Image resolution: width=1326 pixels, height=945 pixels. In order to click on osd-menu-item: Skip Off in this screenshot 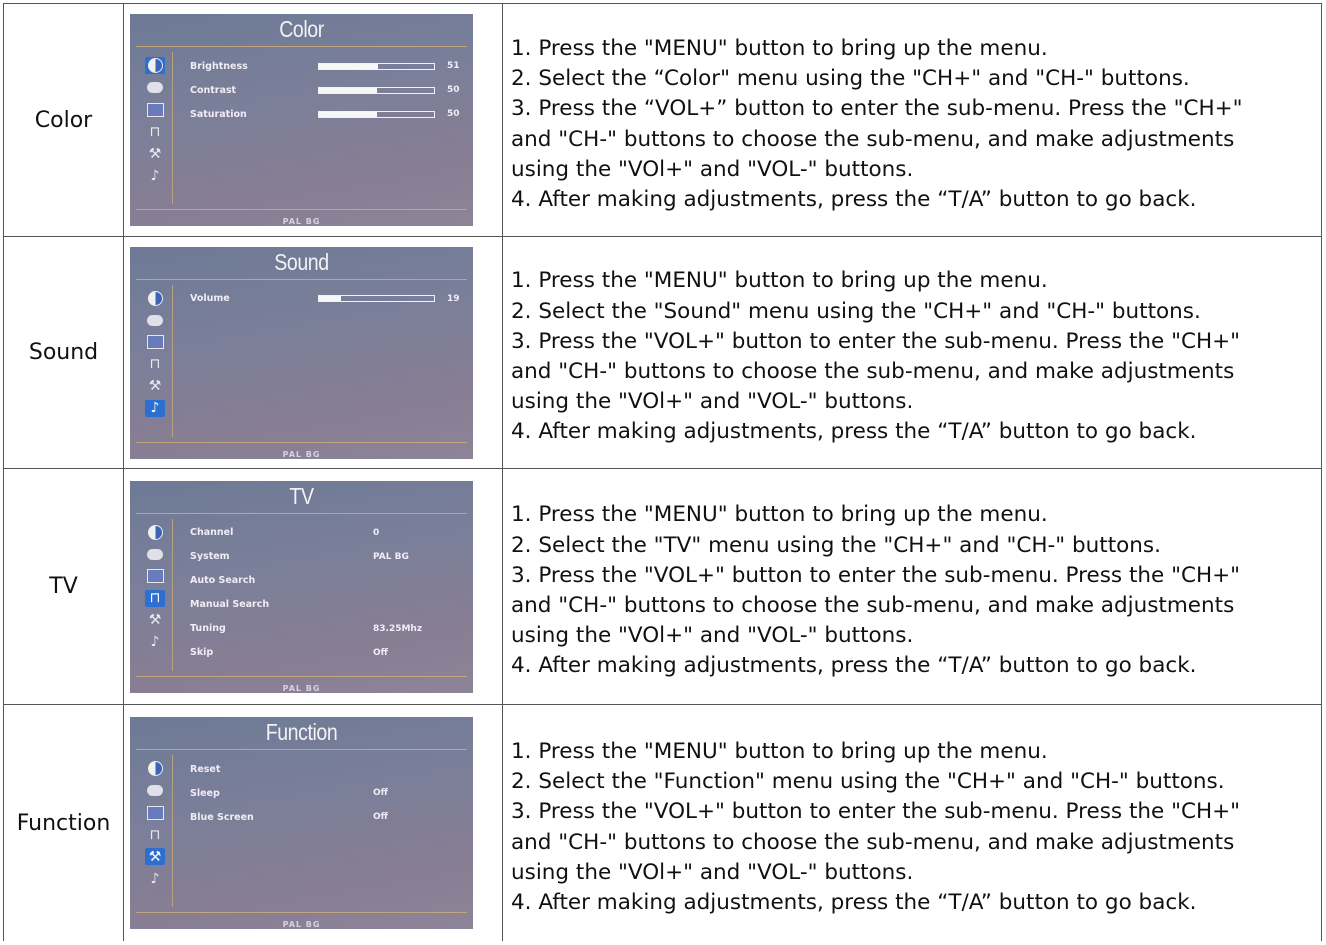, I will do `click(327, 653)`.